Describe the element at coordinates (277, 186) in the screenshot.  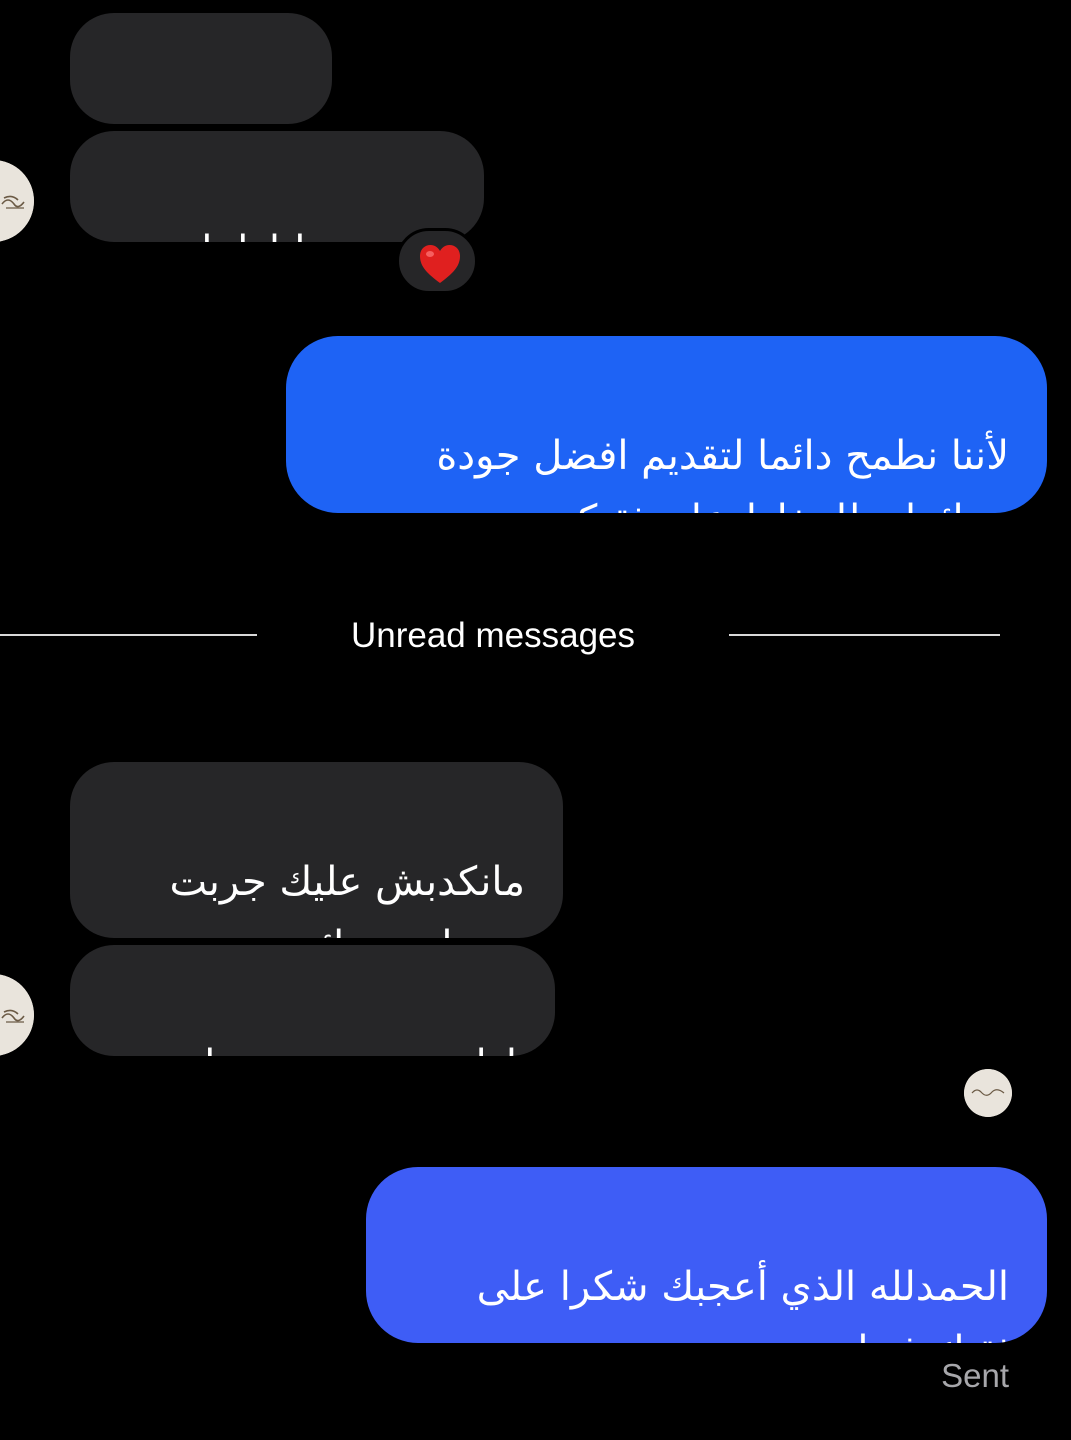
I see `incoming-message-bubble: بشرة يخليلها تلمع` at that location.